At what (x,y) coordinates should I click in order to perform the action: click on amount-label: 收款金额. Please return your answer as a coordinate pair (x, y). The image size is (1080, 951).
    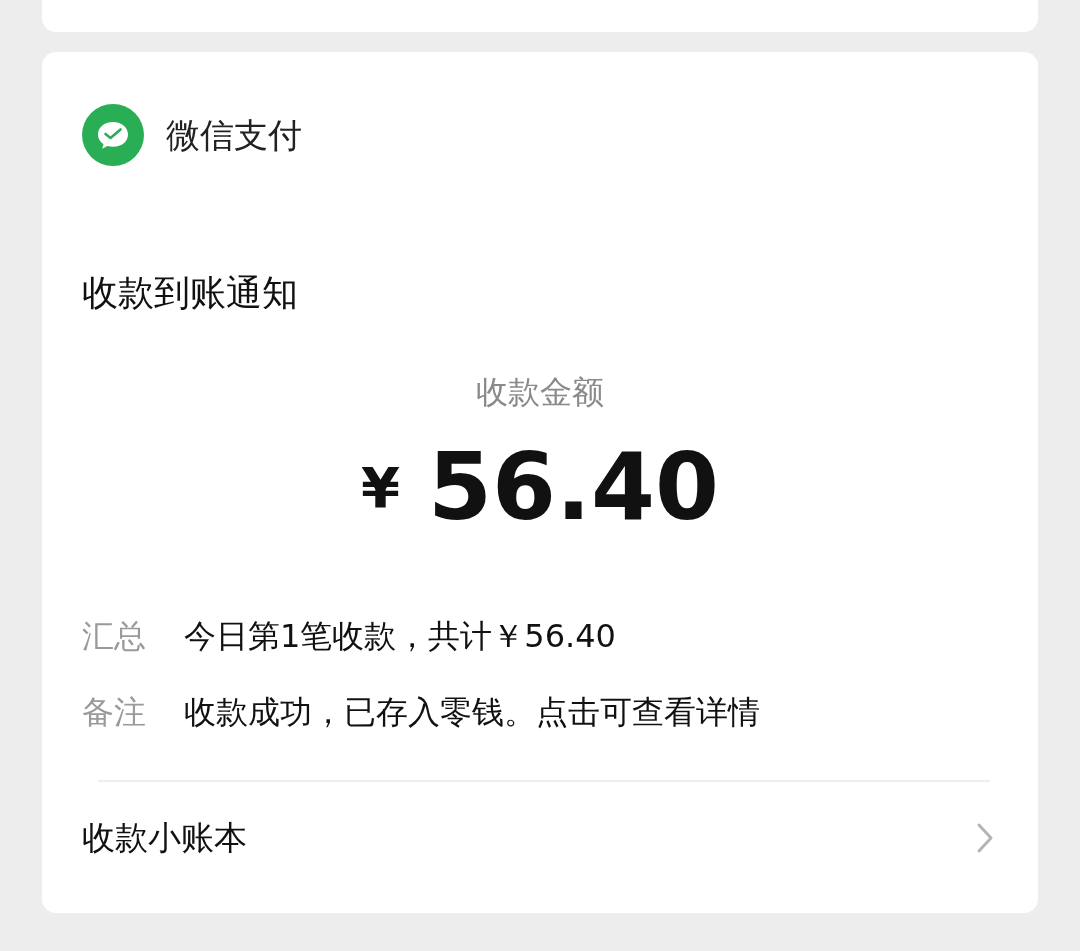
    Looking at the image, I should click on (540, 392).